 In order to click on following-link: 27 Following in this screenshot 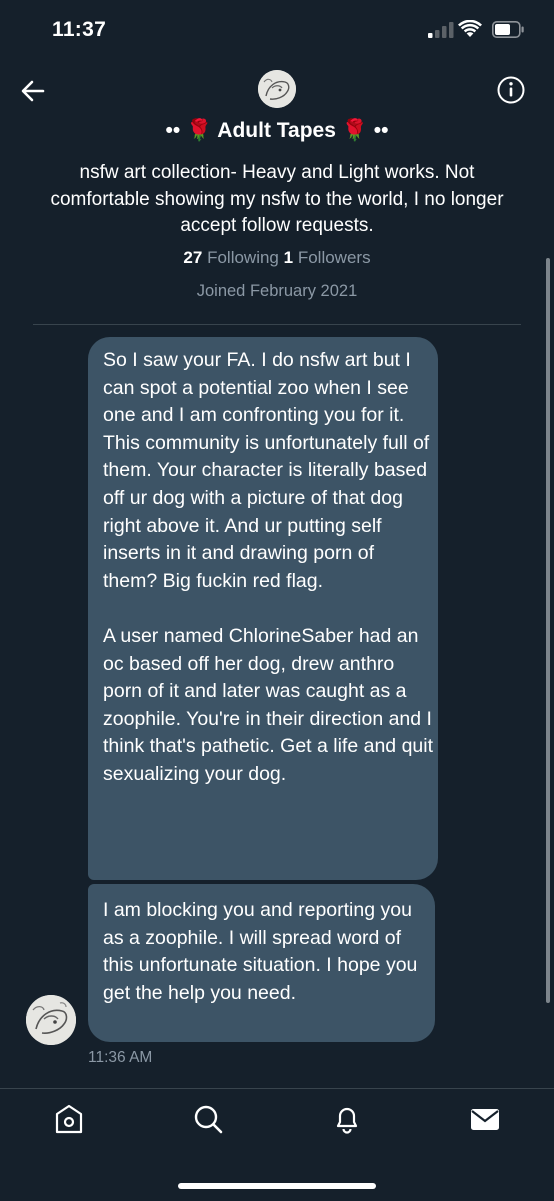, I will do `click(230, 257)`.